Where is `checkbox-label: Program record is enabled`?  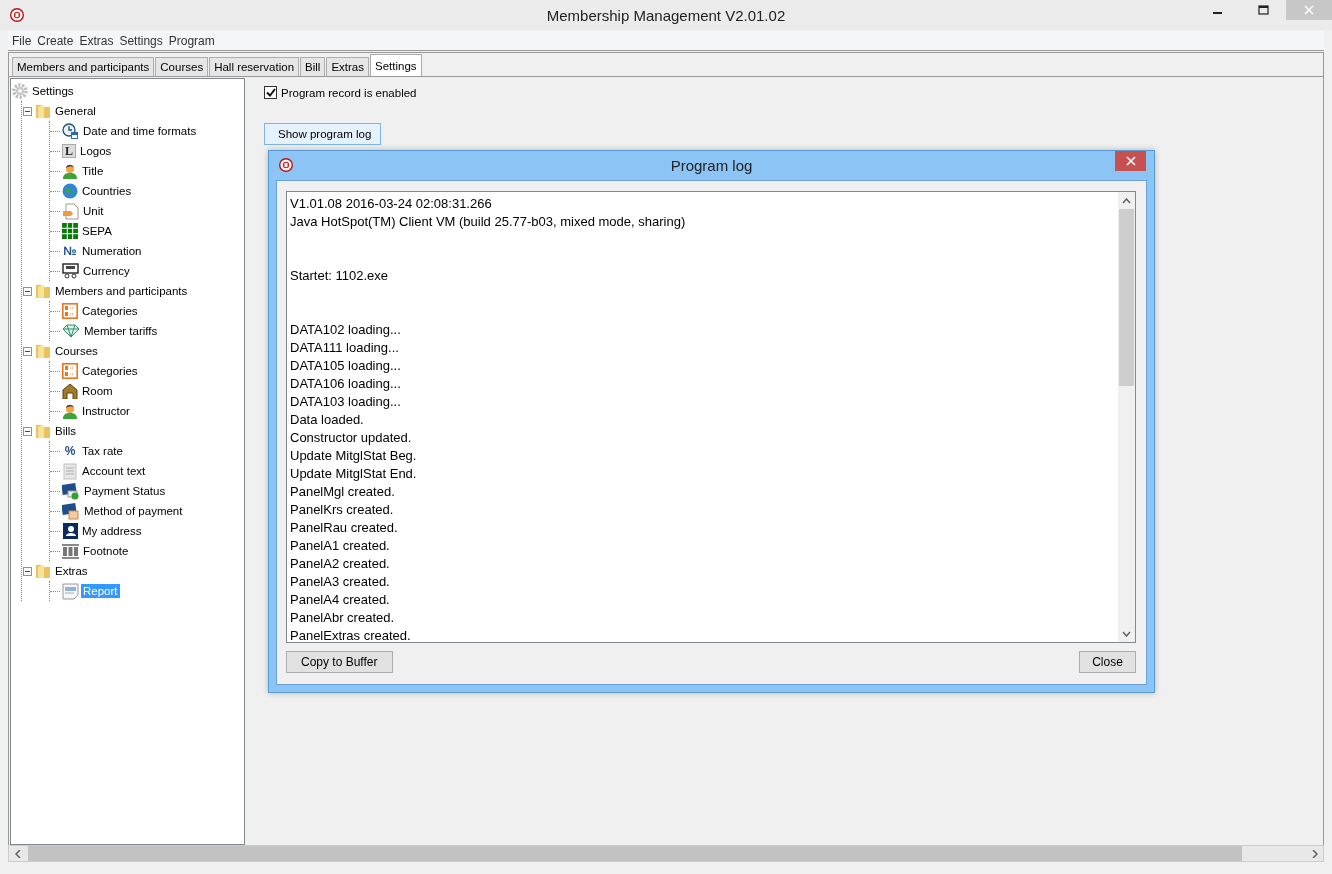 checkbox-label: Program record is enabled is located at coordinates (349, 92).